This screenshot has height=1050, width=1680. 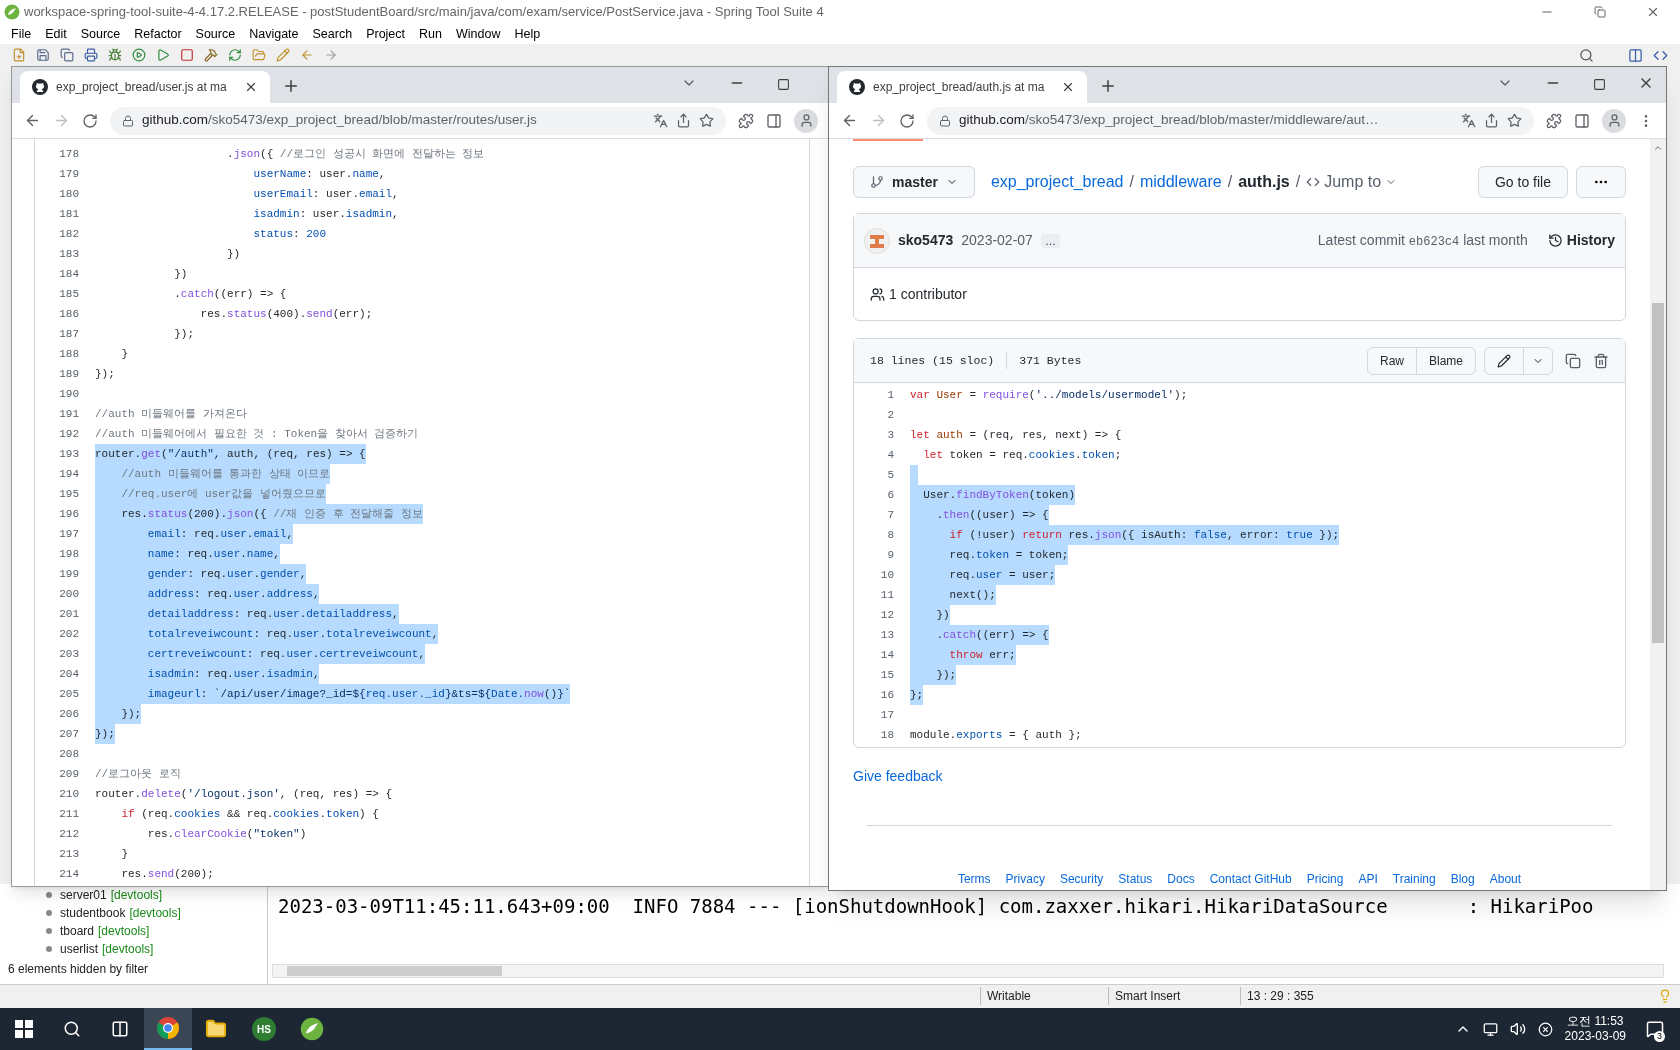 I want to click on branch-button: master, so click(x=914, y=182).